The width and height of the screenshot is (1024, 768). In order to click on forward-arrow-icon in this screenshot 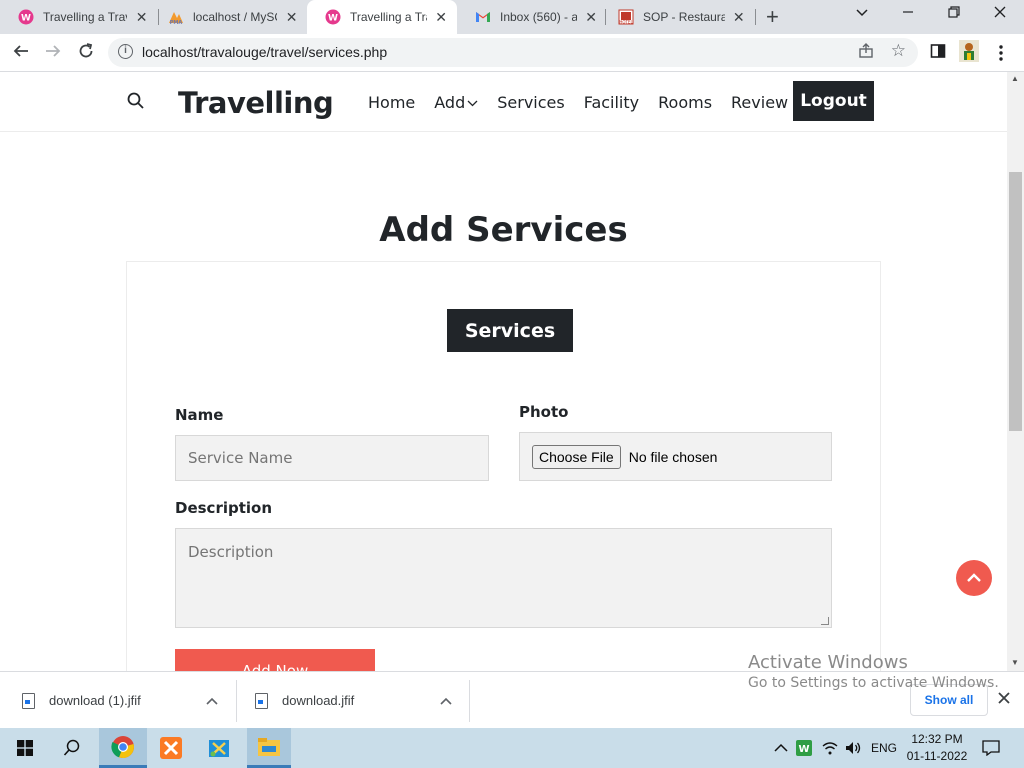, I will do `click(53, 53)`.